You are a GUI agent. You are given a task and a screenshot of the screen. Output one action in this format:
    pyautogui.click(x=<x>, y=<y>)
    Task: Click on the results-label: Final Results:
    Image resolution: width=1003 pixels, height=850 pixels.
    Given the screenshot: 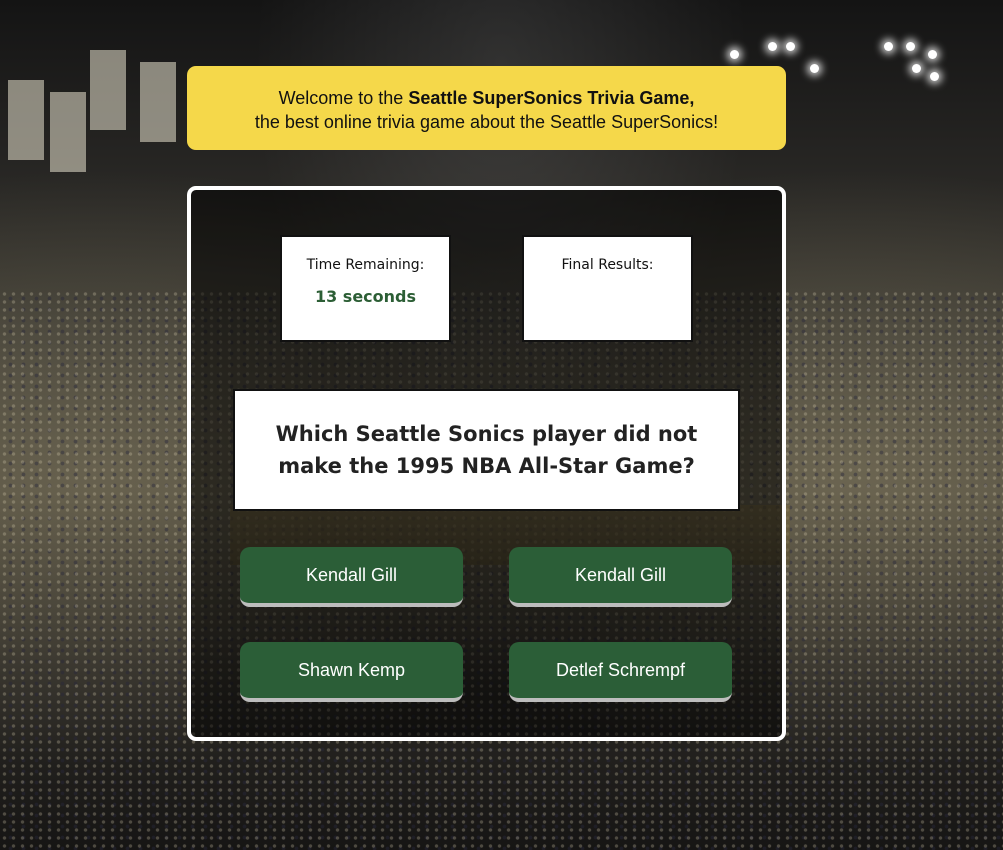 What is the action you would take?
    pyautogui.click(x=607, y=265)
    